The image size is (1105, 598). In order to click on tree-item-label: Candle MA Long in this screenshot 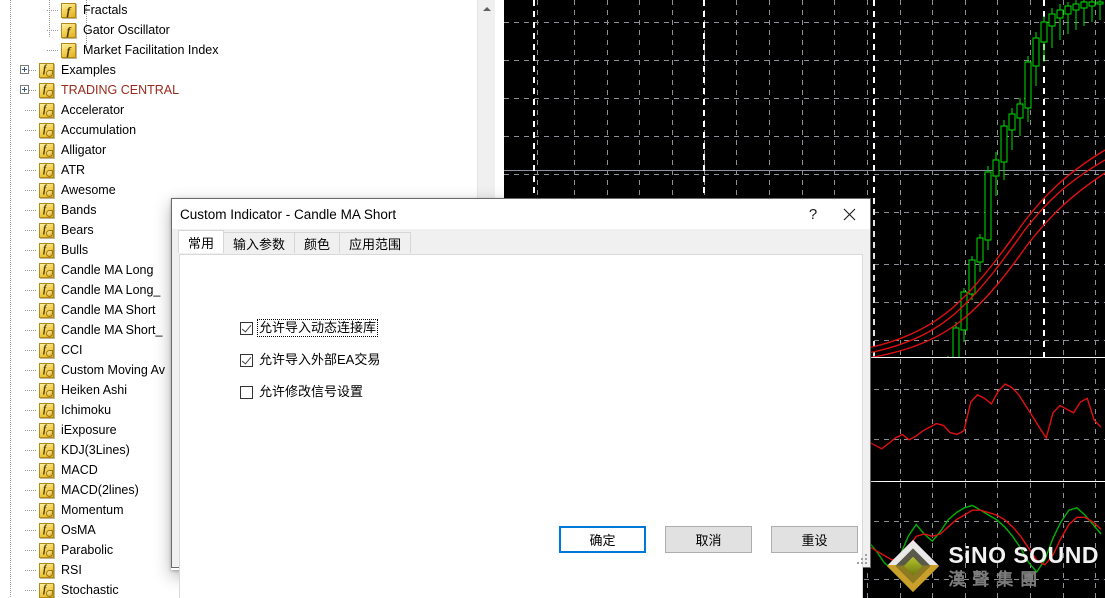, I will do `click(107, 270)`.